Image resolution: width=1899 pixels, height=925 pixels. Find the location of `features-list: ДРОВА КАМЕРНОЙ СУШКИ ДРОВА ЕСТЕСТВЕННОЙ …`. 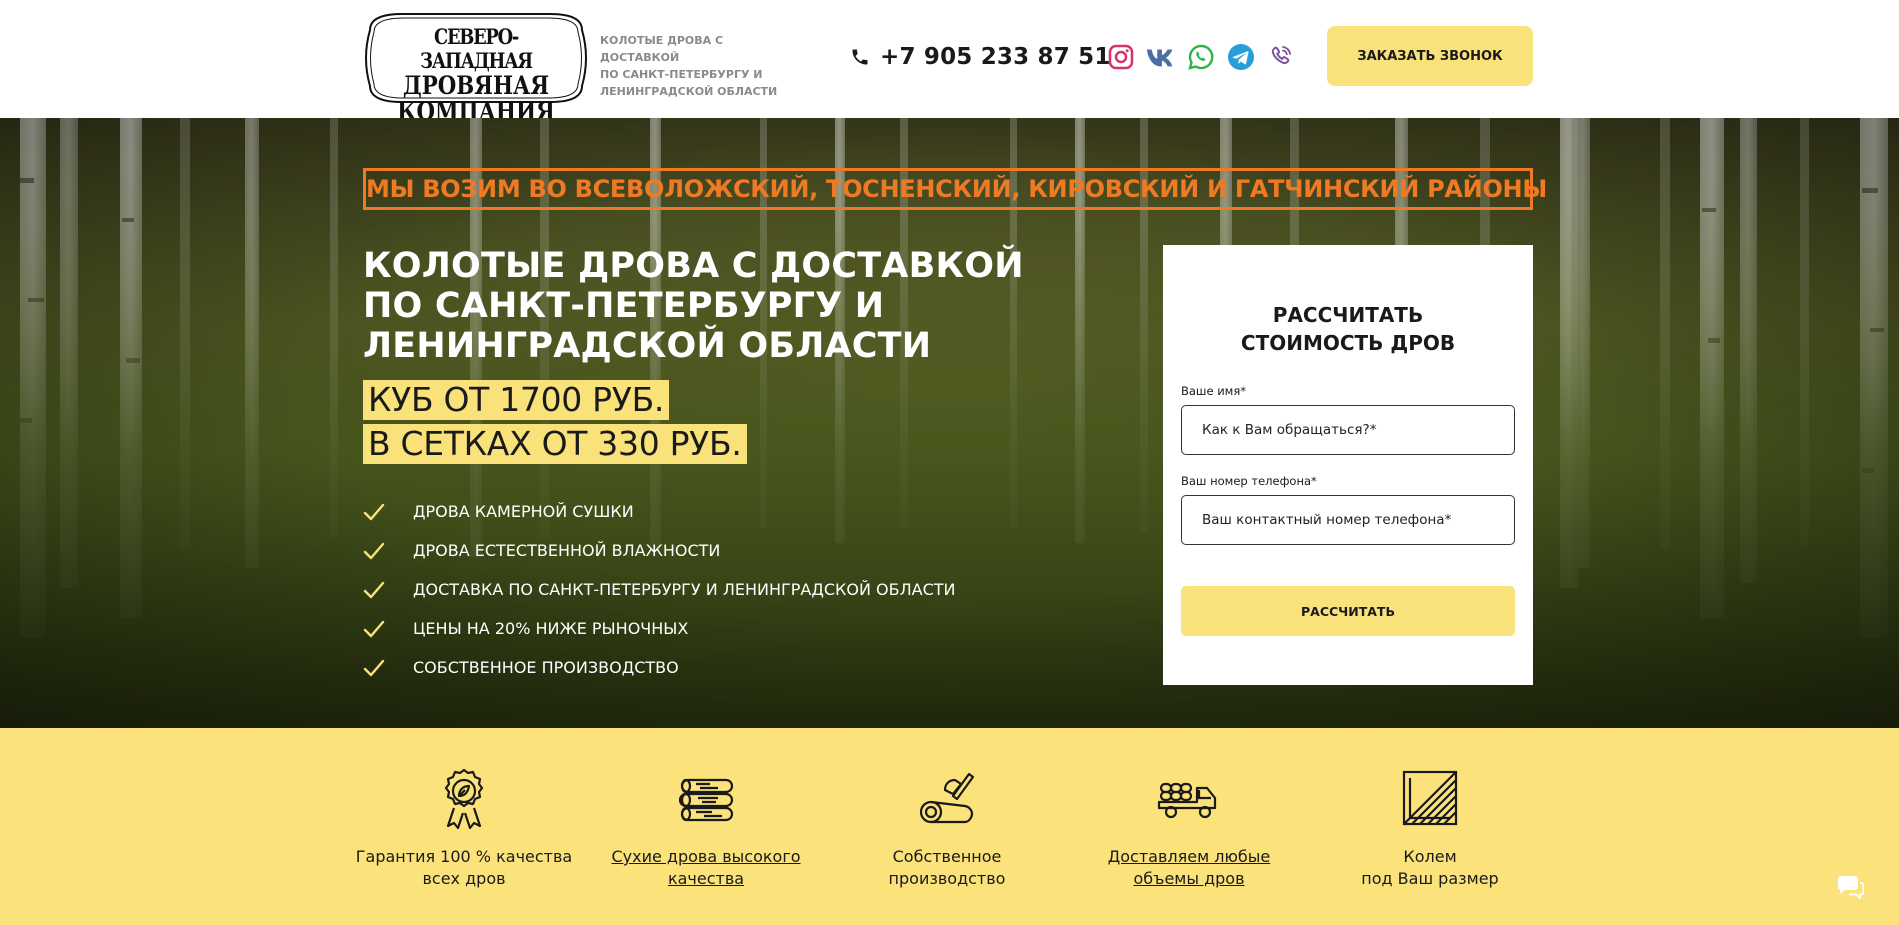

features-list: ДРОВА КАМЕРНОЙ СУШКИ ДРОВА ЕСТЕСТВЕННОЙ … is located at coordinates (659, 589).